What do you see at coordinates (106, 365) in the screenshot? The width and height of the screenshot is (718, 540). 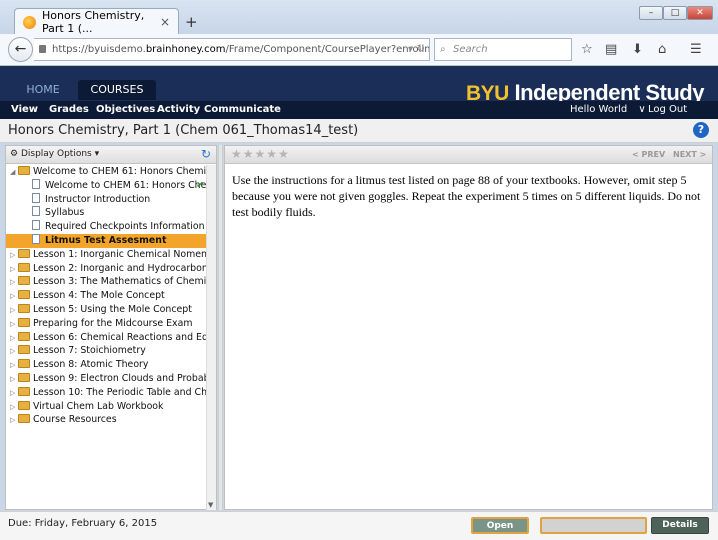 I see `outline-folder-item: ▷ Lesson 8: Atomic Theory` at bounding box center [106, 365].